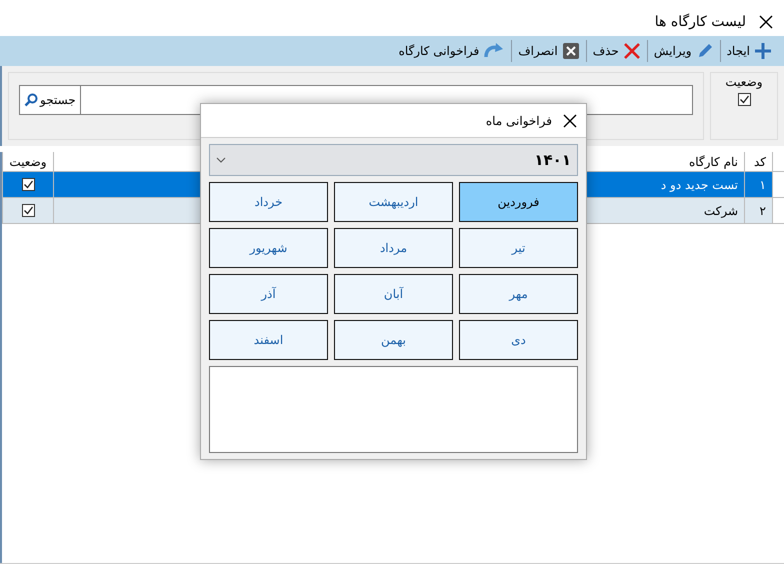 Image resolution: width=784 pixels, height=564 pixels. I want to click on window-title: لیست کارگاه ها, so click(700, 22).